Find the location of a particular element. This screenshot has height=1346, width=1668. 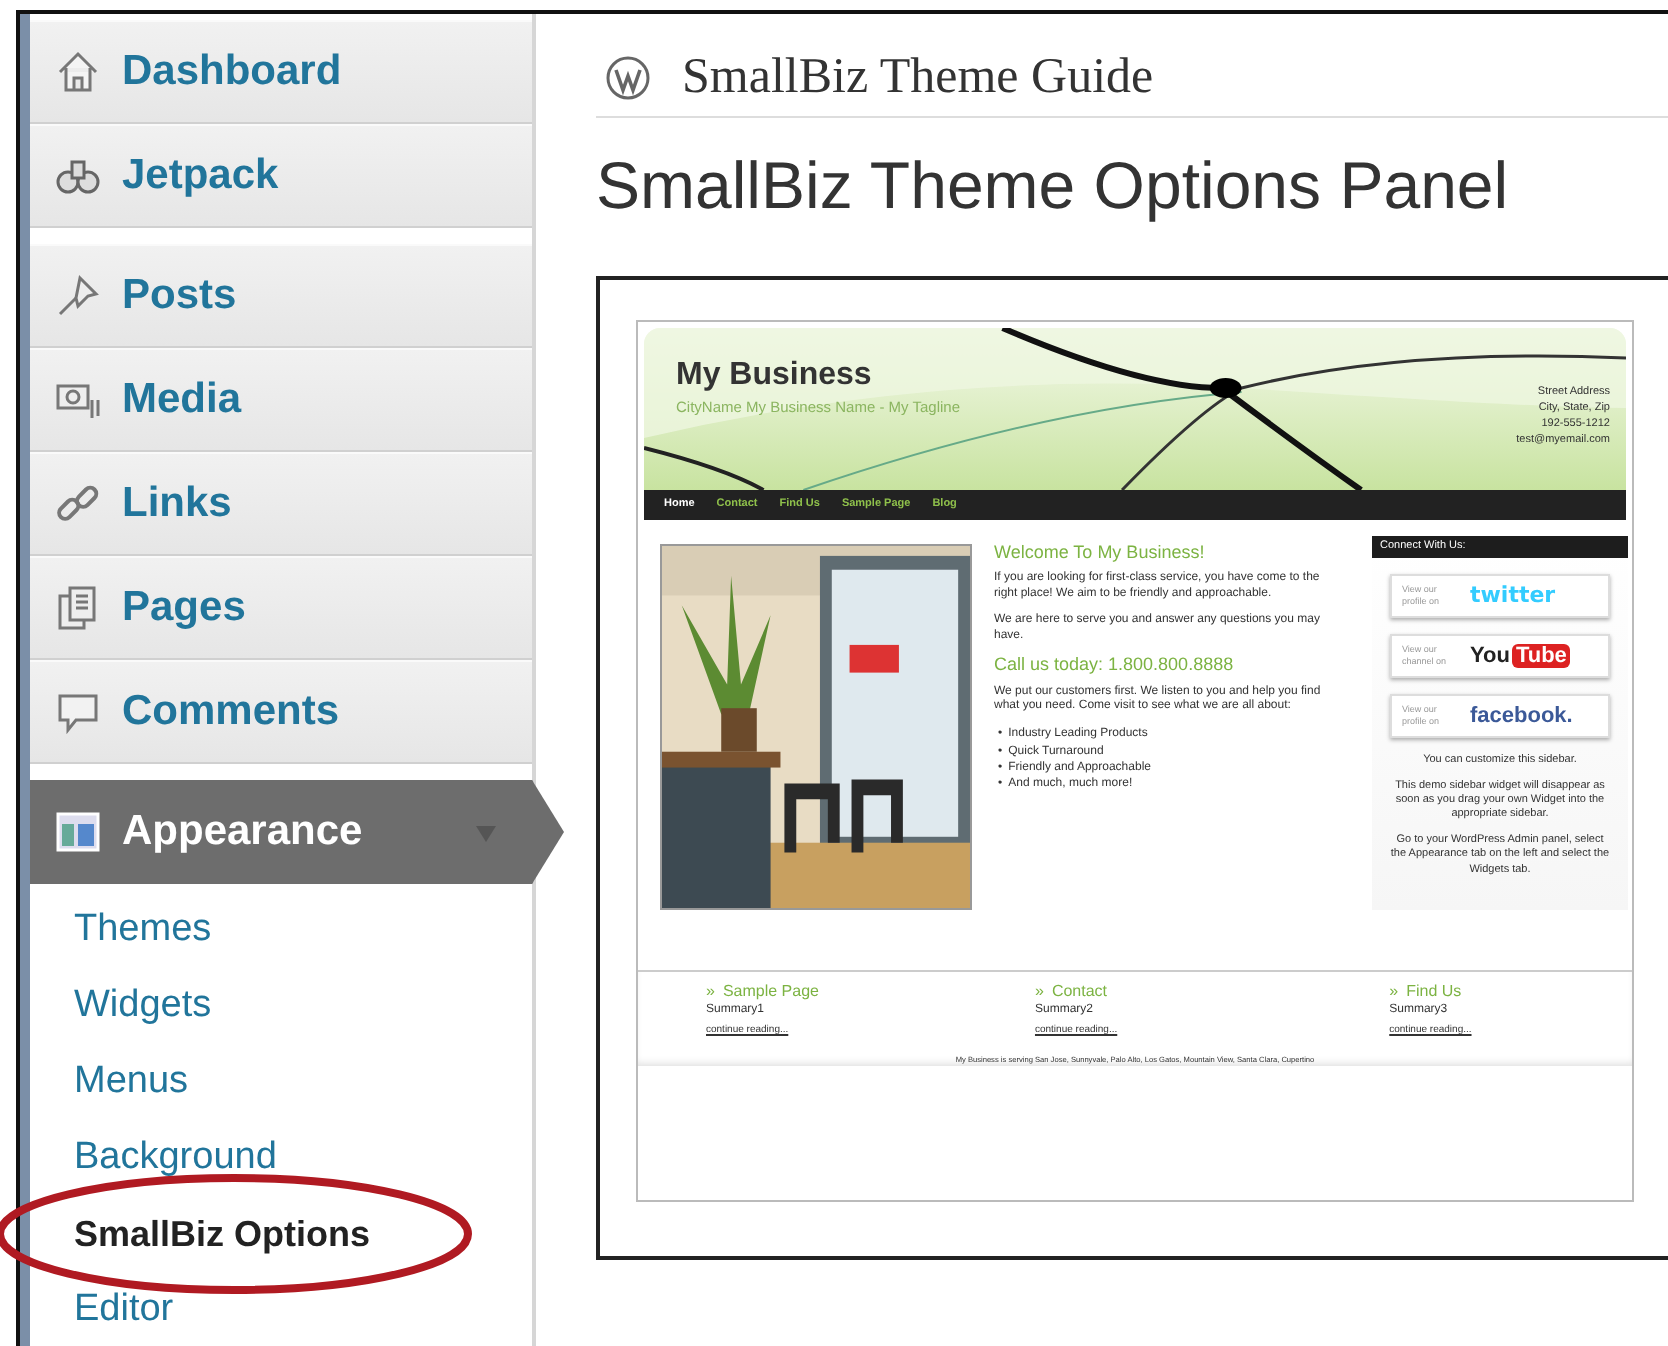

home-icon is located at coordinates (78, 72).